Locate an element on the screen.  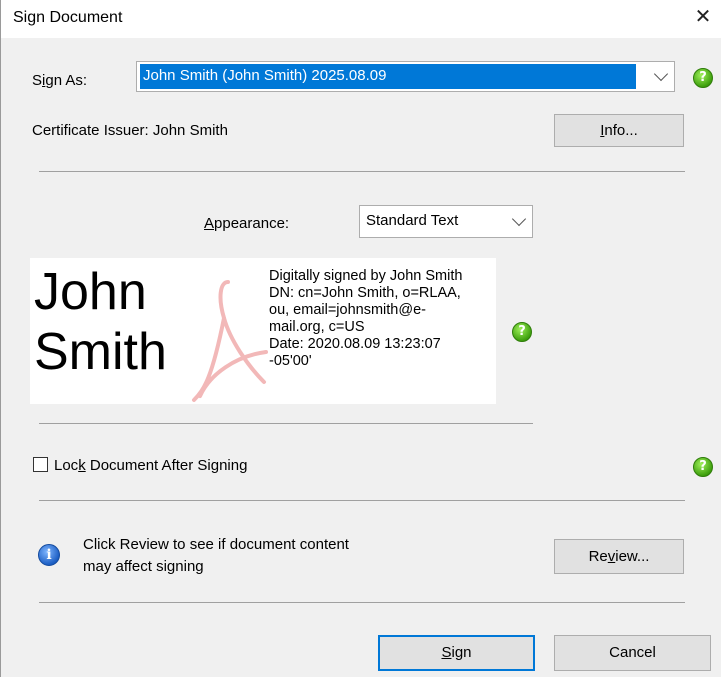
review-message-line: may affect signing is located at coordinates (143, 566).